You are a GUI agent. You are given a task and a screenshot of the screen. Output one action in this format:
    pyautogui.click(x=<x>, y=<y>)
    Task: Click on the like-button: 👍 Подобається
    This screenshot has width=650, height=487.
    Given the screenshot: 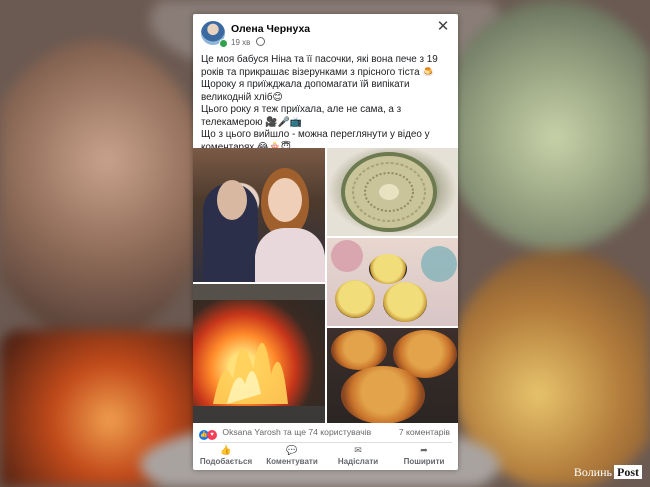 What is the action you would take?
    pyautogui.click(x=226, y=457)
    